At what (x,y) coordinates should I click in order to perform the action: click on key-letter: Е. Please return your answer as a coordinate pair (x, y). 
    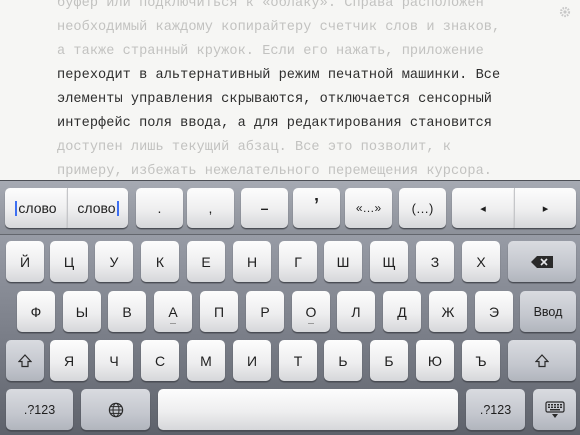
    Looking at the image, I should click on (206, 261).